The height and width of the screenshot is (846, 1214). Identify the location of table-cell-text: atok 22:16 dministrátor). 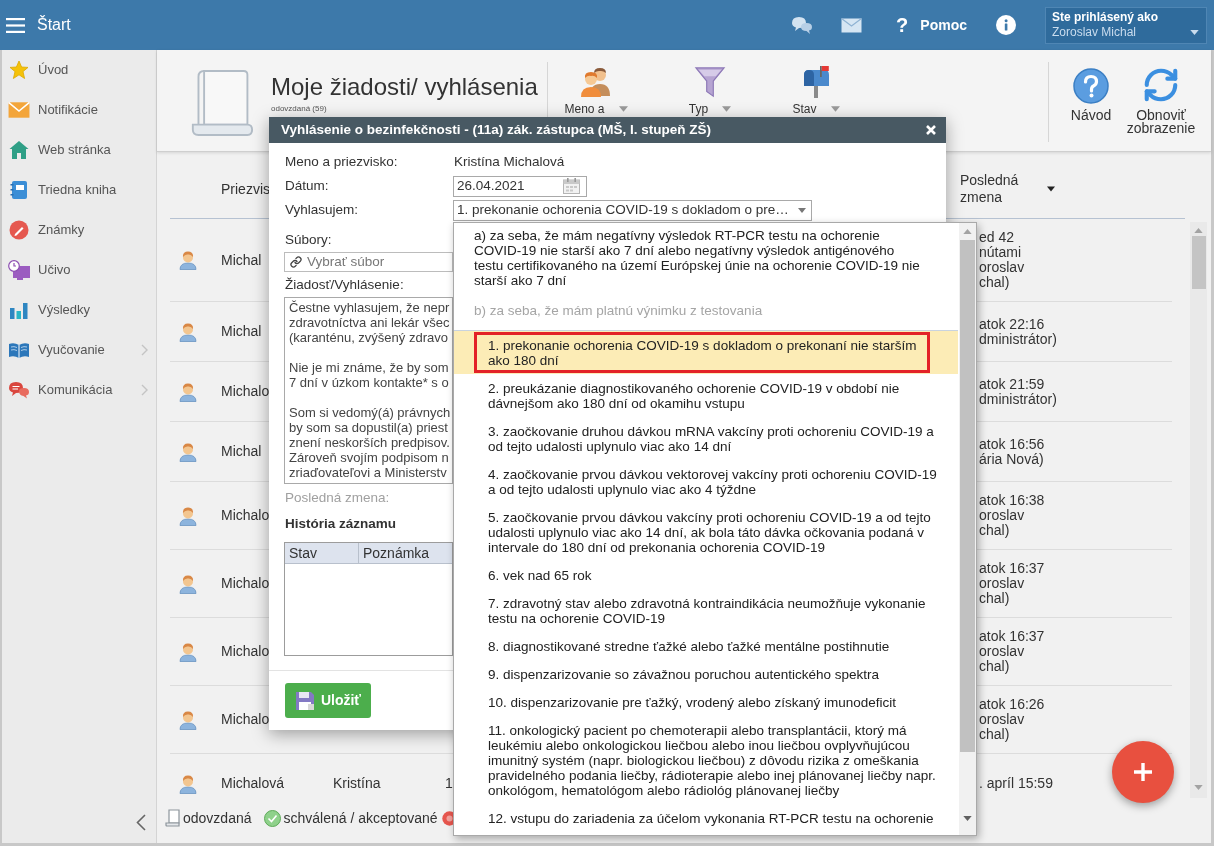
(1018, 331).